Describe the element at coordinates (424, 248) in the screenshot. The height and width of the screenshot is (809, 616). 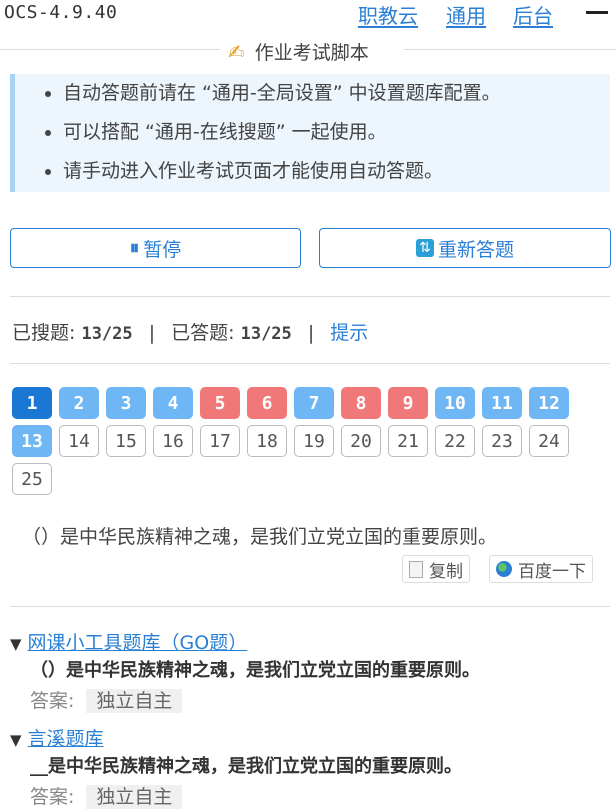
I see `refresh-icon: ⇅` at that location.